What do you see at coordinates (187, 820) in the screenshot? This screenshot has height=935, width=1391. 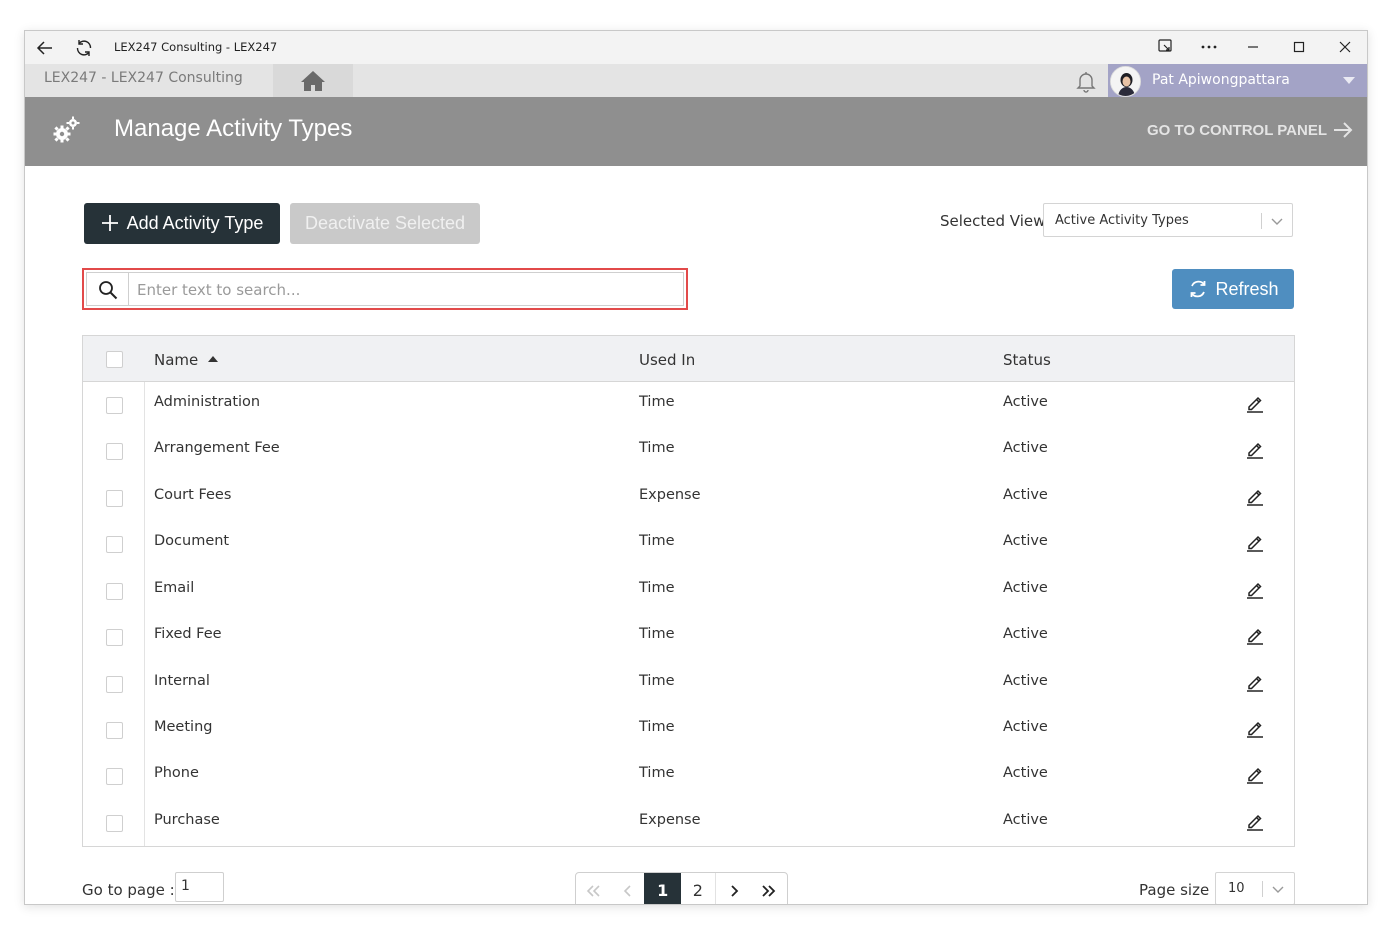 I see `cell-name: Purchase` at bounding box center [187, 820].